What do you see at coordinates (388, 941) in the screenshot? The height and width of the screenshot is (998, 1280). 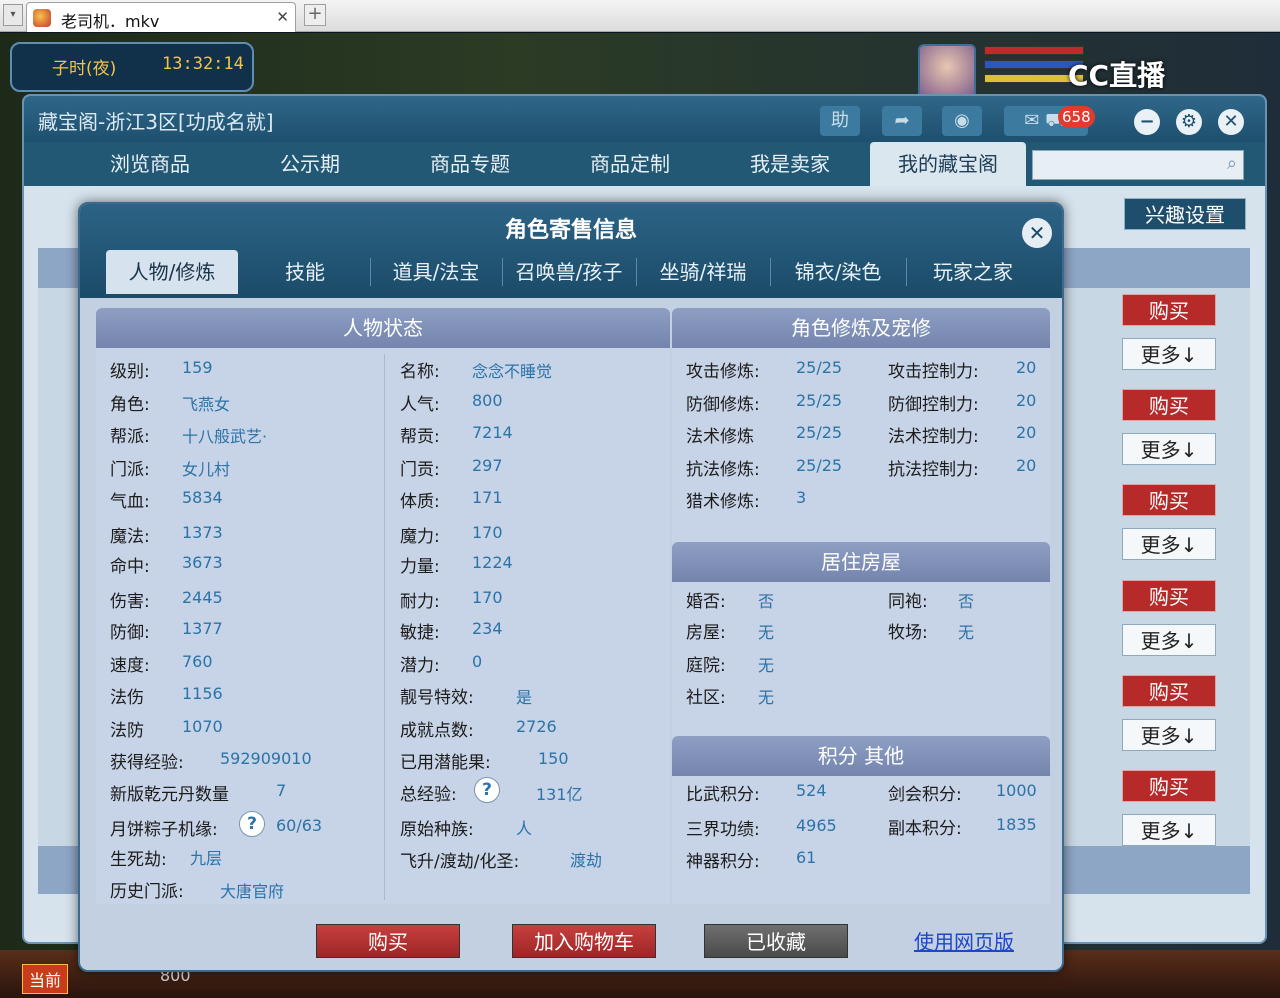 I see `buy-button: 购买` at bounding box center [388, 941].